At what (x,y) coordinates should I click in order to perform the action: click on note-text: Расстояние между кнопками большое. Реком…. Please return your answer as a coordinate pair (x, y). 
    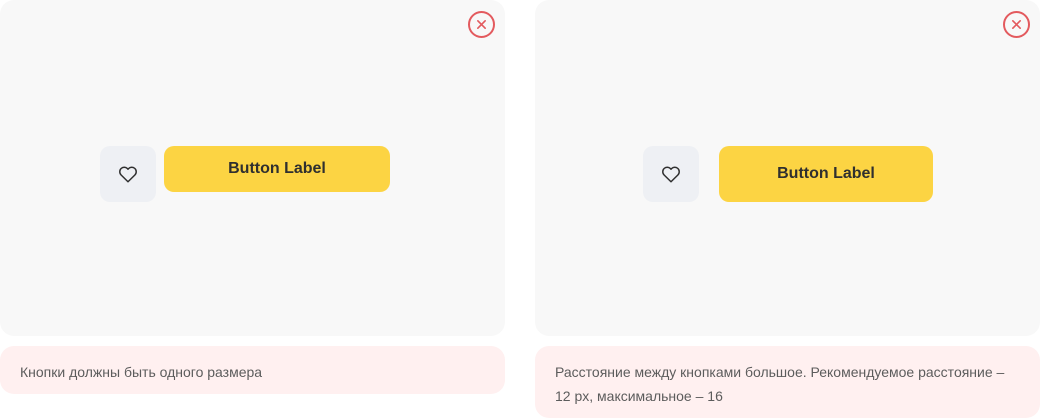
    Looking at the image, I should click on (780, 384).